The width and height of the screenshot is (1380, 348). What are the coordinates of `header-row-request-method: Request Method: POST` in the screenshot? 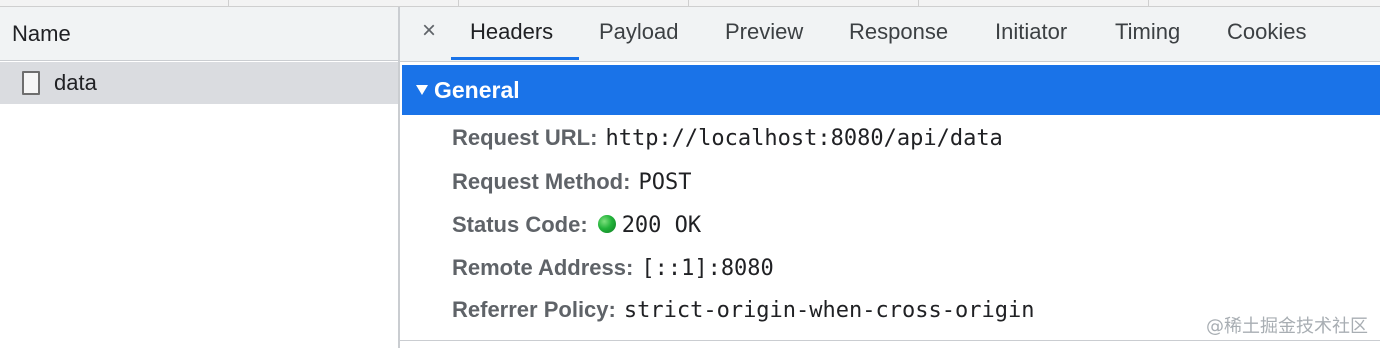 It's located at (571, 184).